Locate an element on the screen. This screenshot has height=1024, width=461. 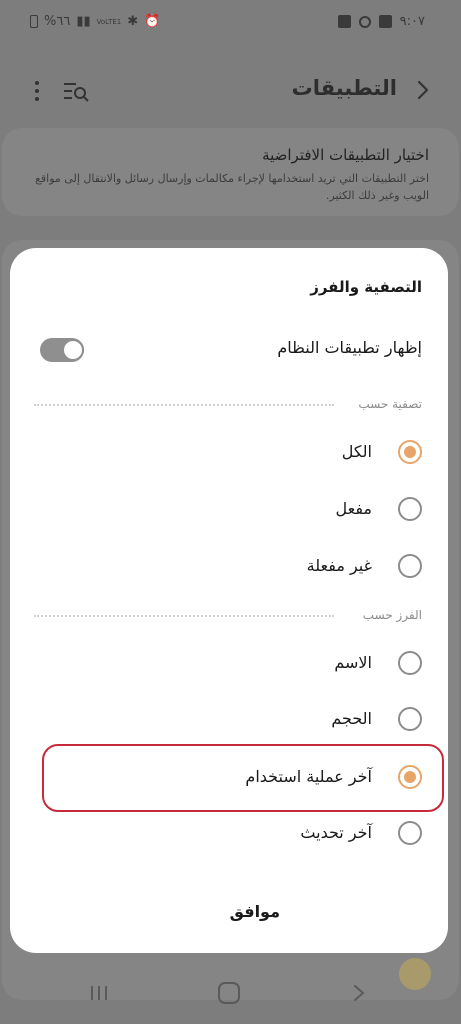
filter-option-all: الكل is located at coordinates (229, 453).